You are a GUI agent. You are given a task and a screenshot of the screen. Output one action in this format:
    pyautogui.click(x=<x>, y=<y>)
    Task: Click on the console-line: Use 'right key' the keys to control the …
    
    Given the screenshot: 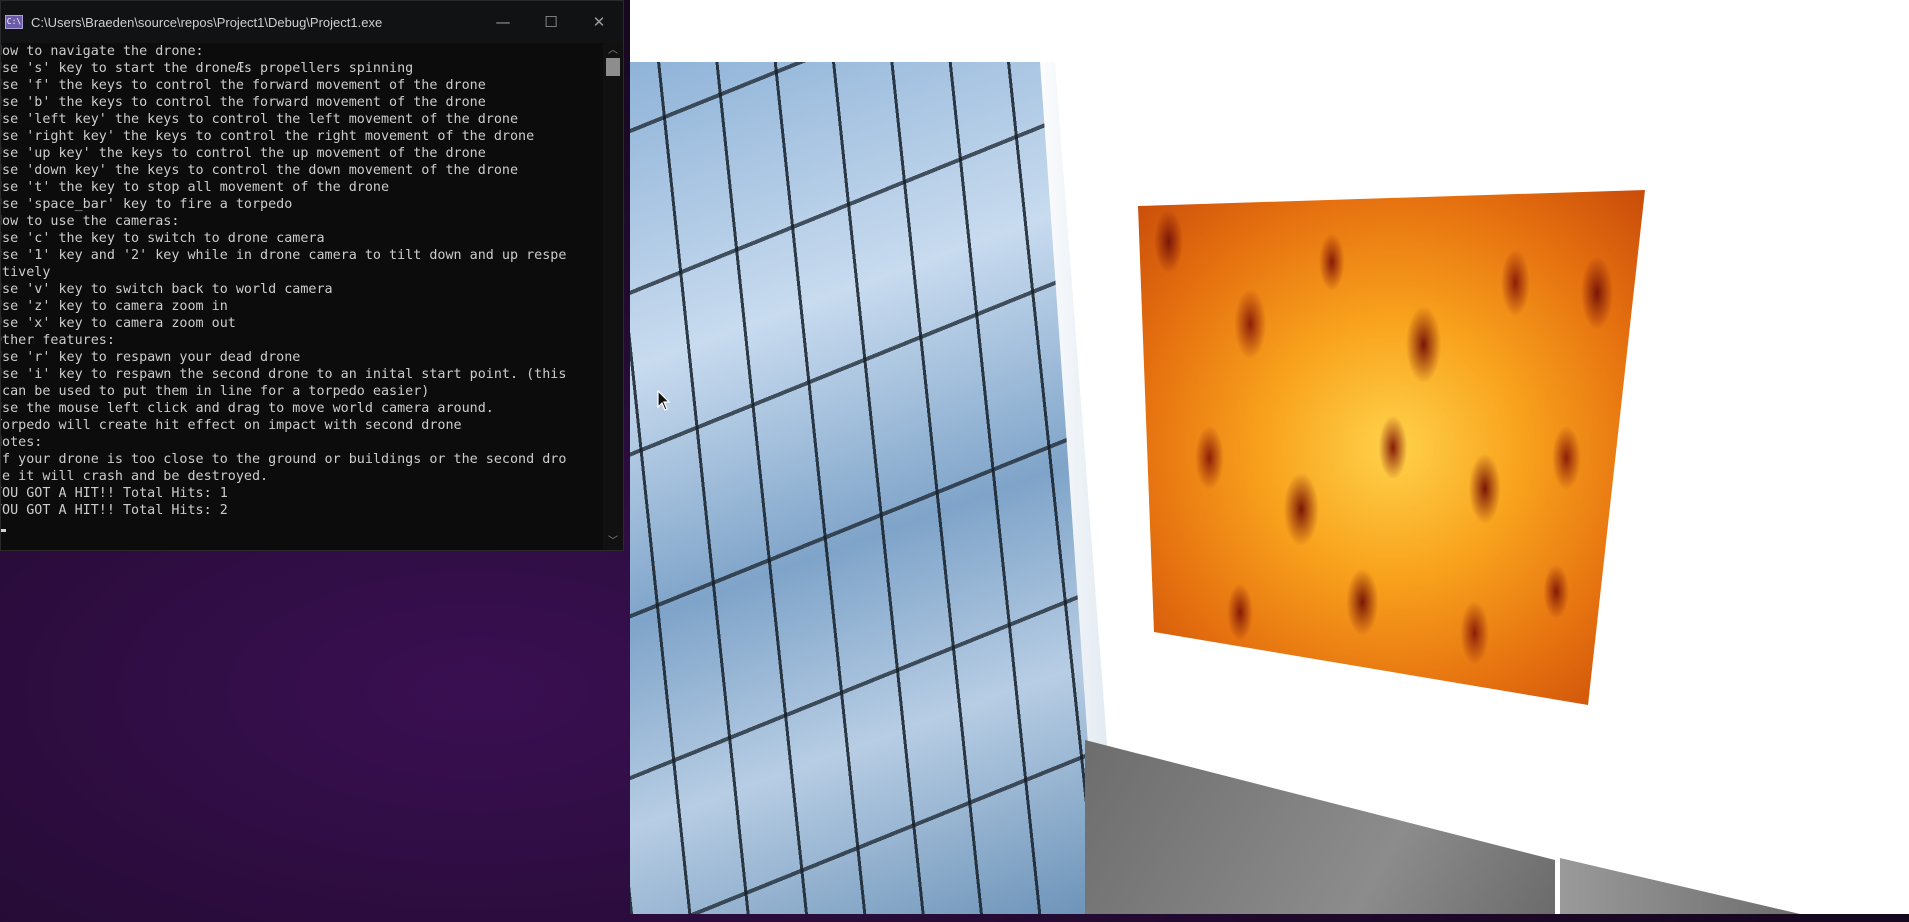 What is the action you would take?
    pyautogui.click(x=268, y=136)
    